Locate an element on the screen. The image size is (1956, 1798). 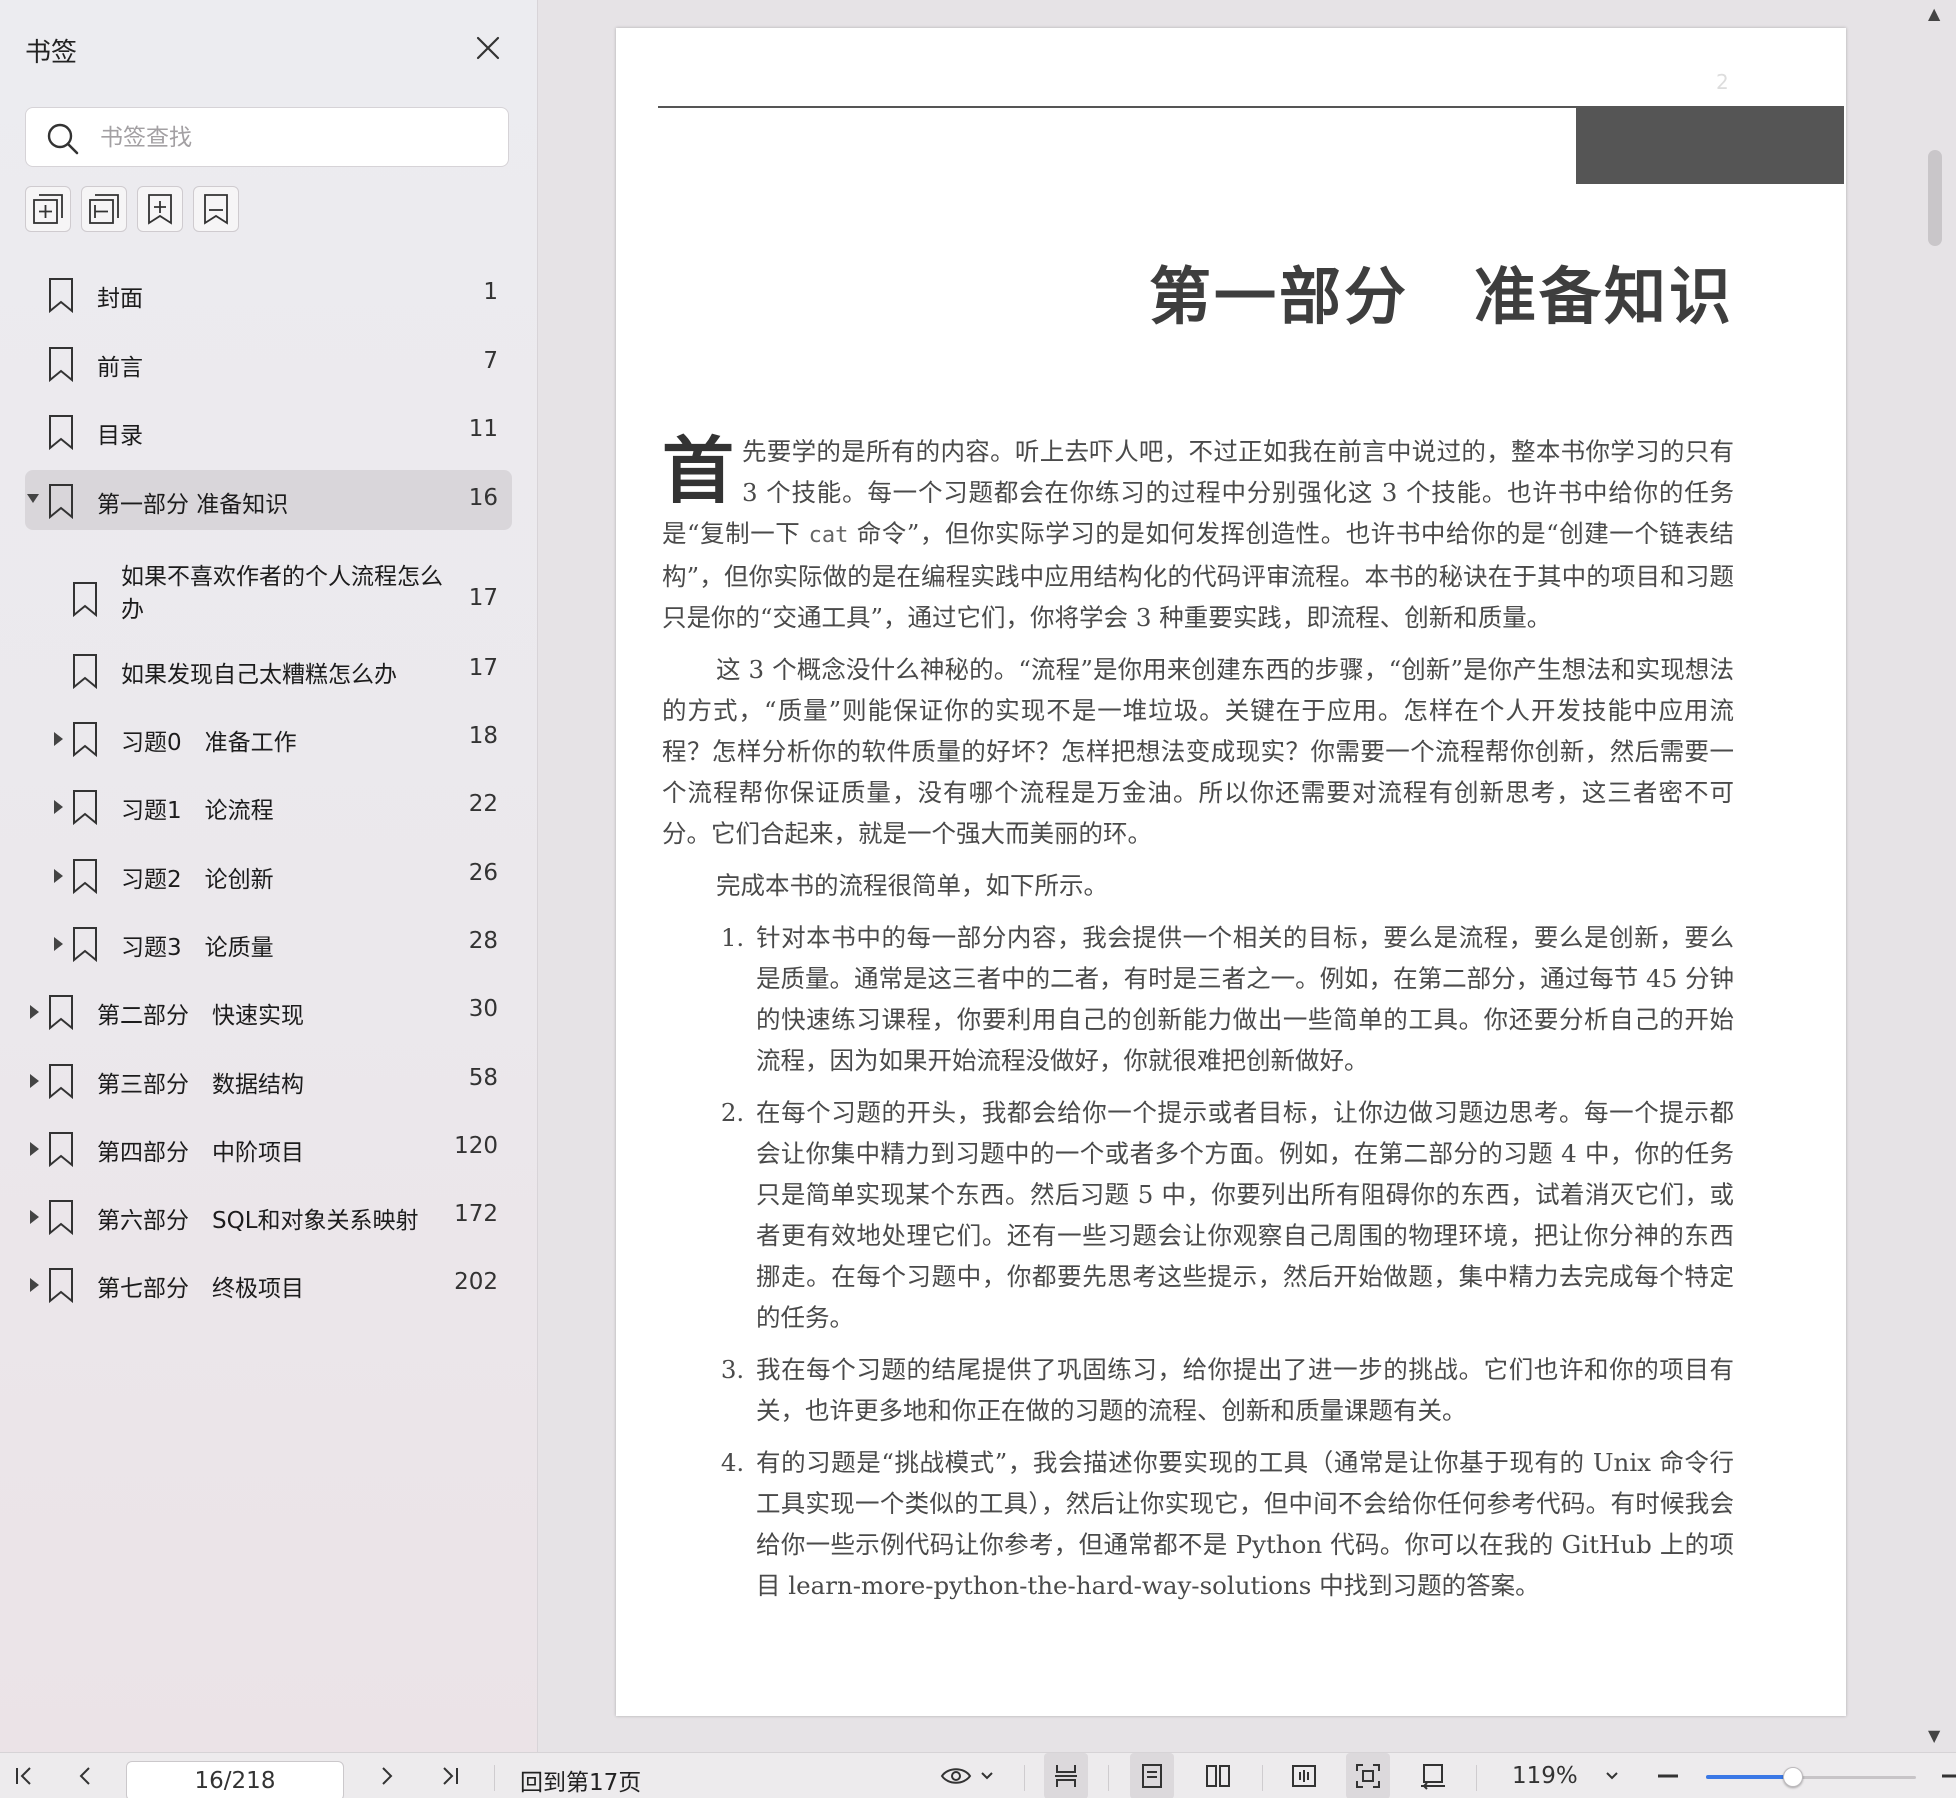
bookmark-item: 第一部分 准备知识 16 is located at coordinates (268, 500).